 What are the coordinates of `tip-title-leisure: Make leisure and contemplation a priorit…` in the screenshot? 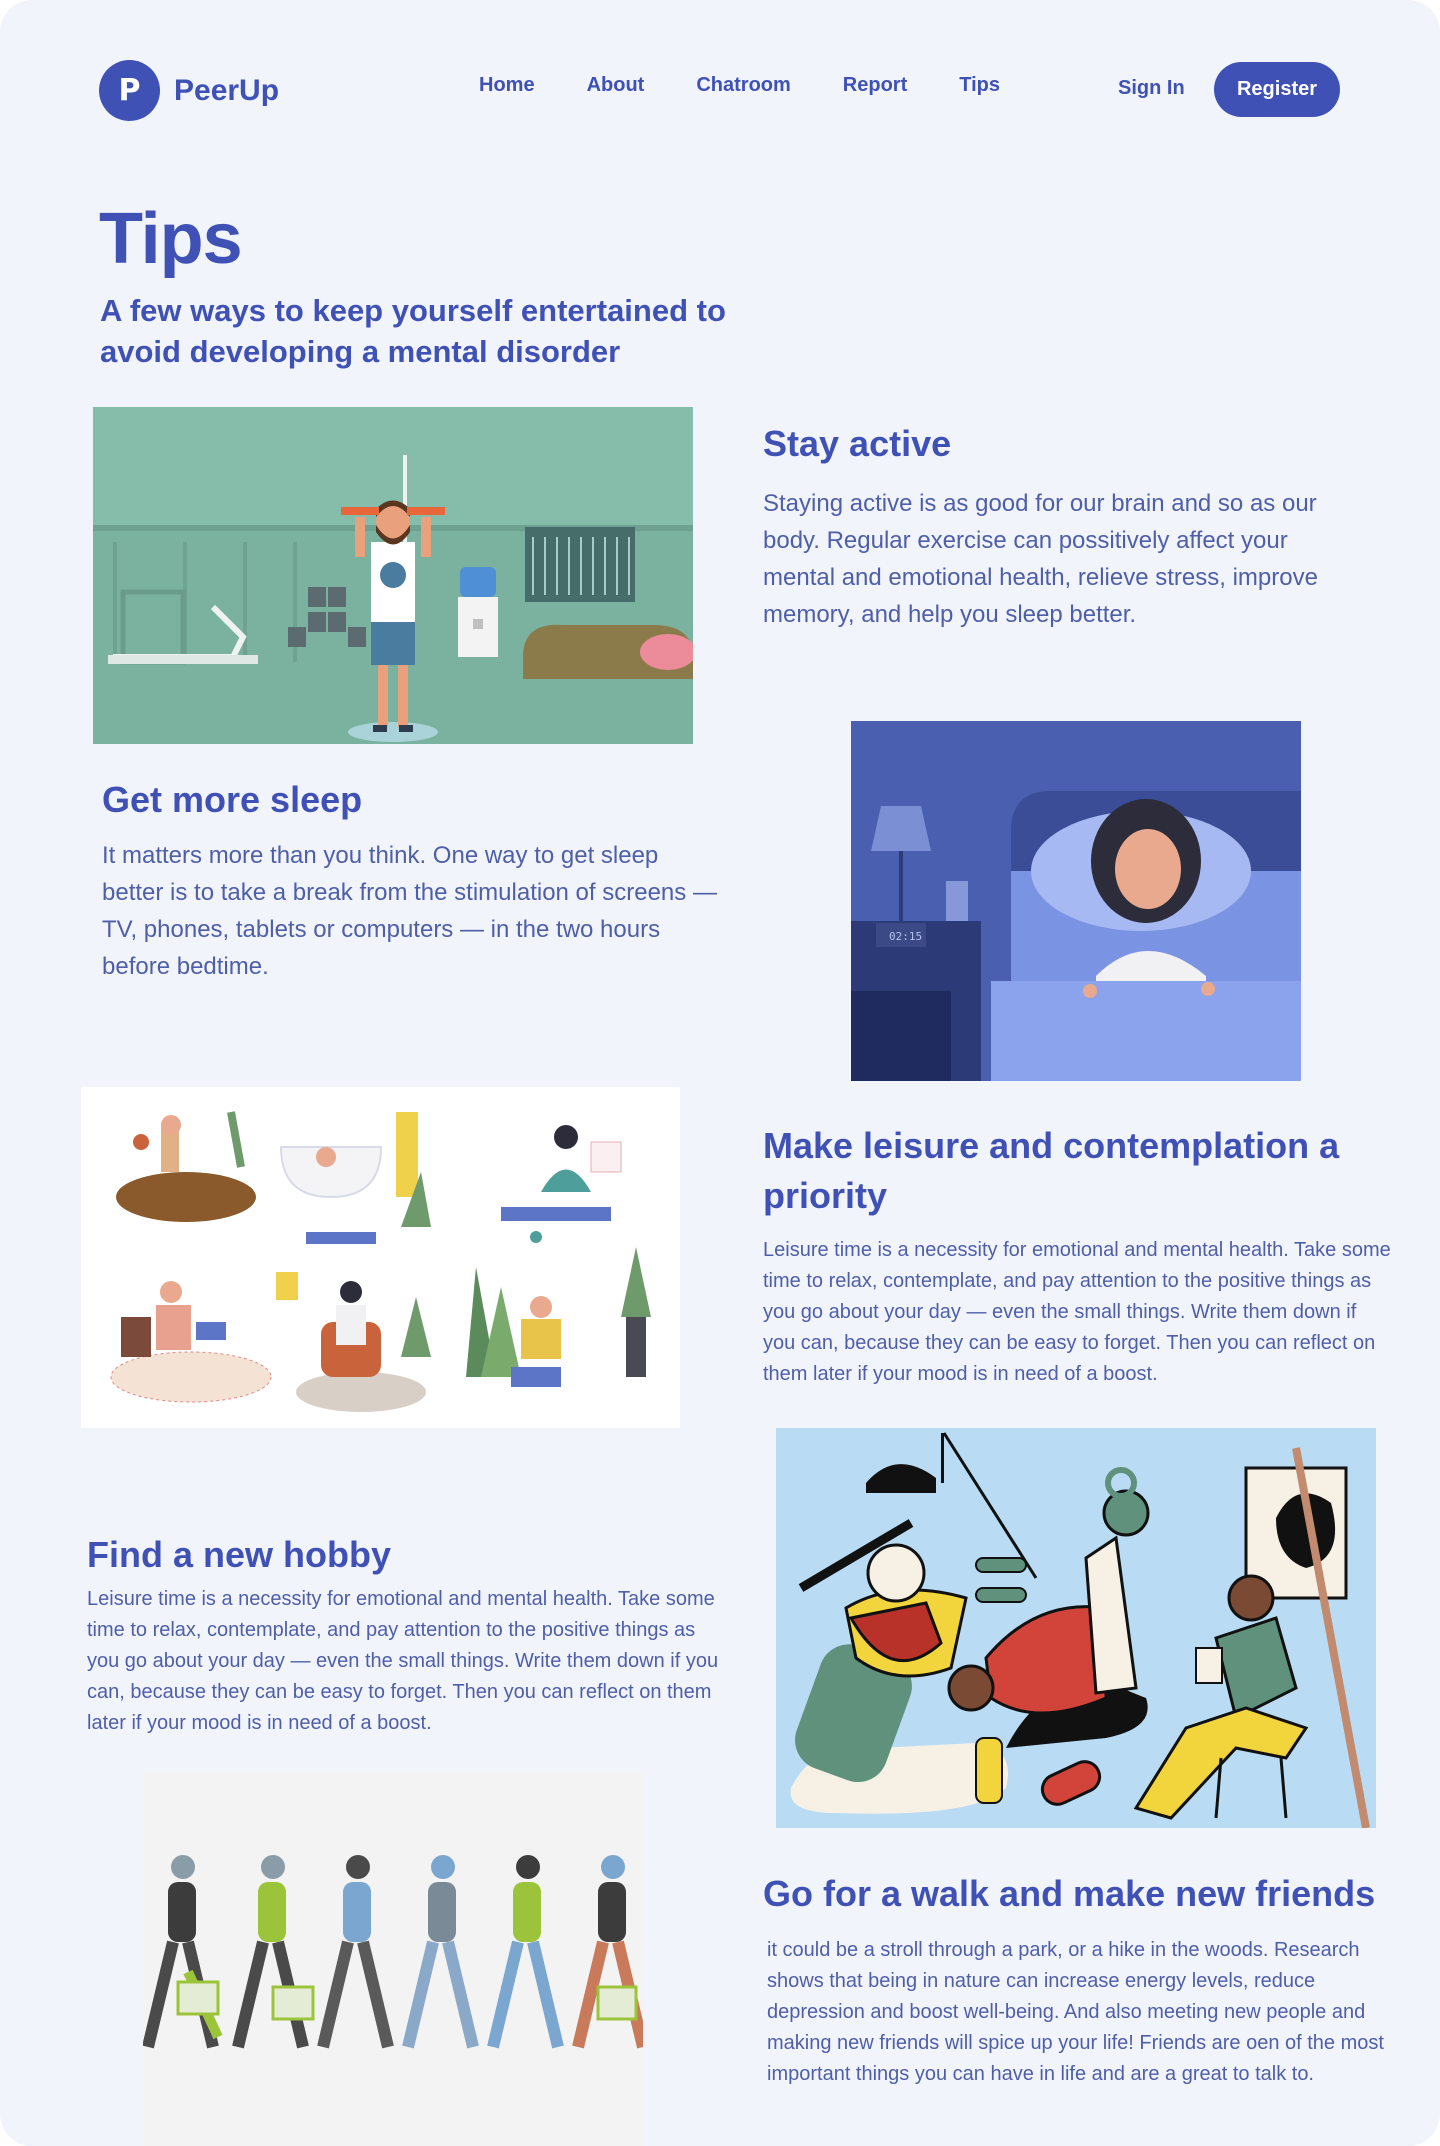 It's located at (1051, 1170).